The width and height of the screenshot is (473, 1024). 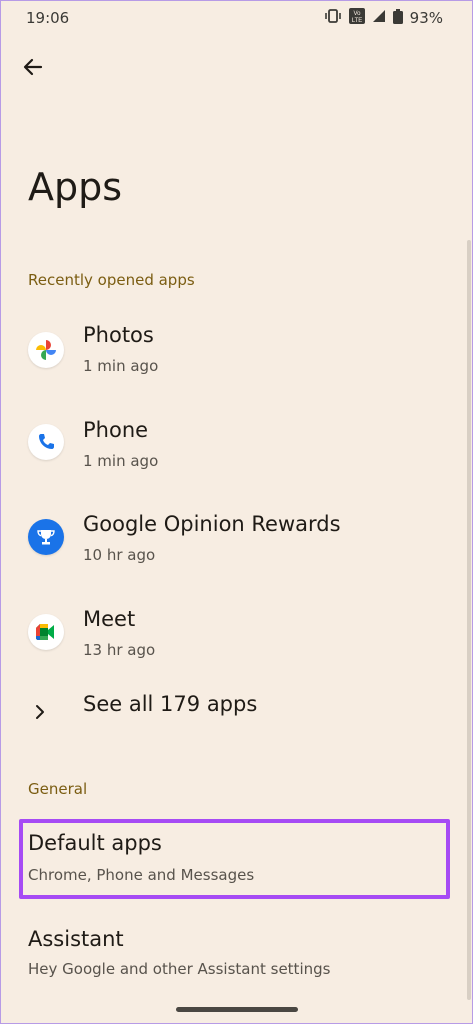 What do you see at coordinates (170, 704) in the screenshot?
I see `see-all-label: See all 179 apps` at bounding box center [170, 704].